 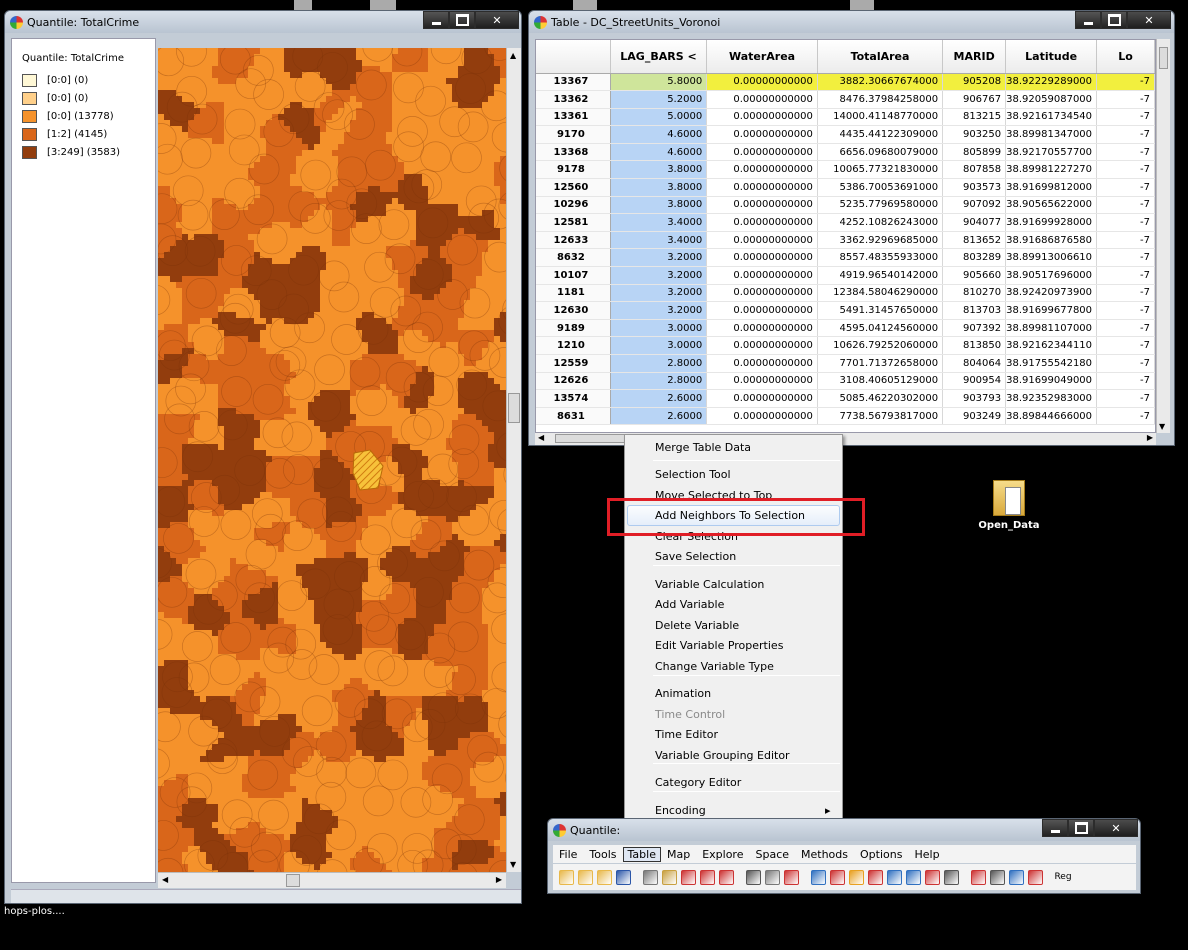 I want to click on map-hscroll-thumb, so click(x=293, y=880).